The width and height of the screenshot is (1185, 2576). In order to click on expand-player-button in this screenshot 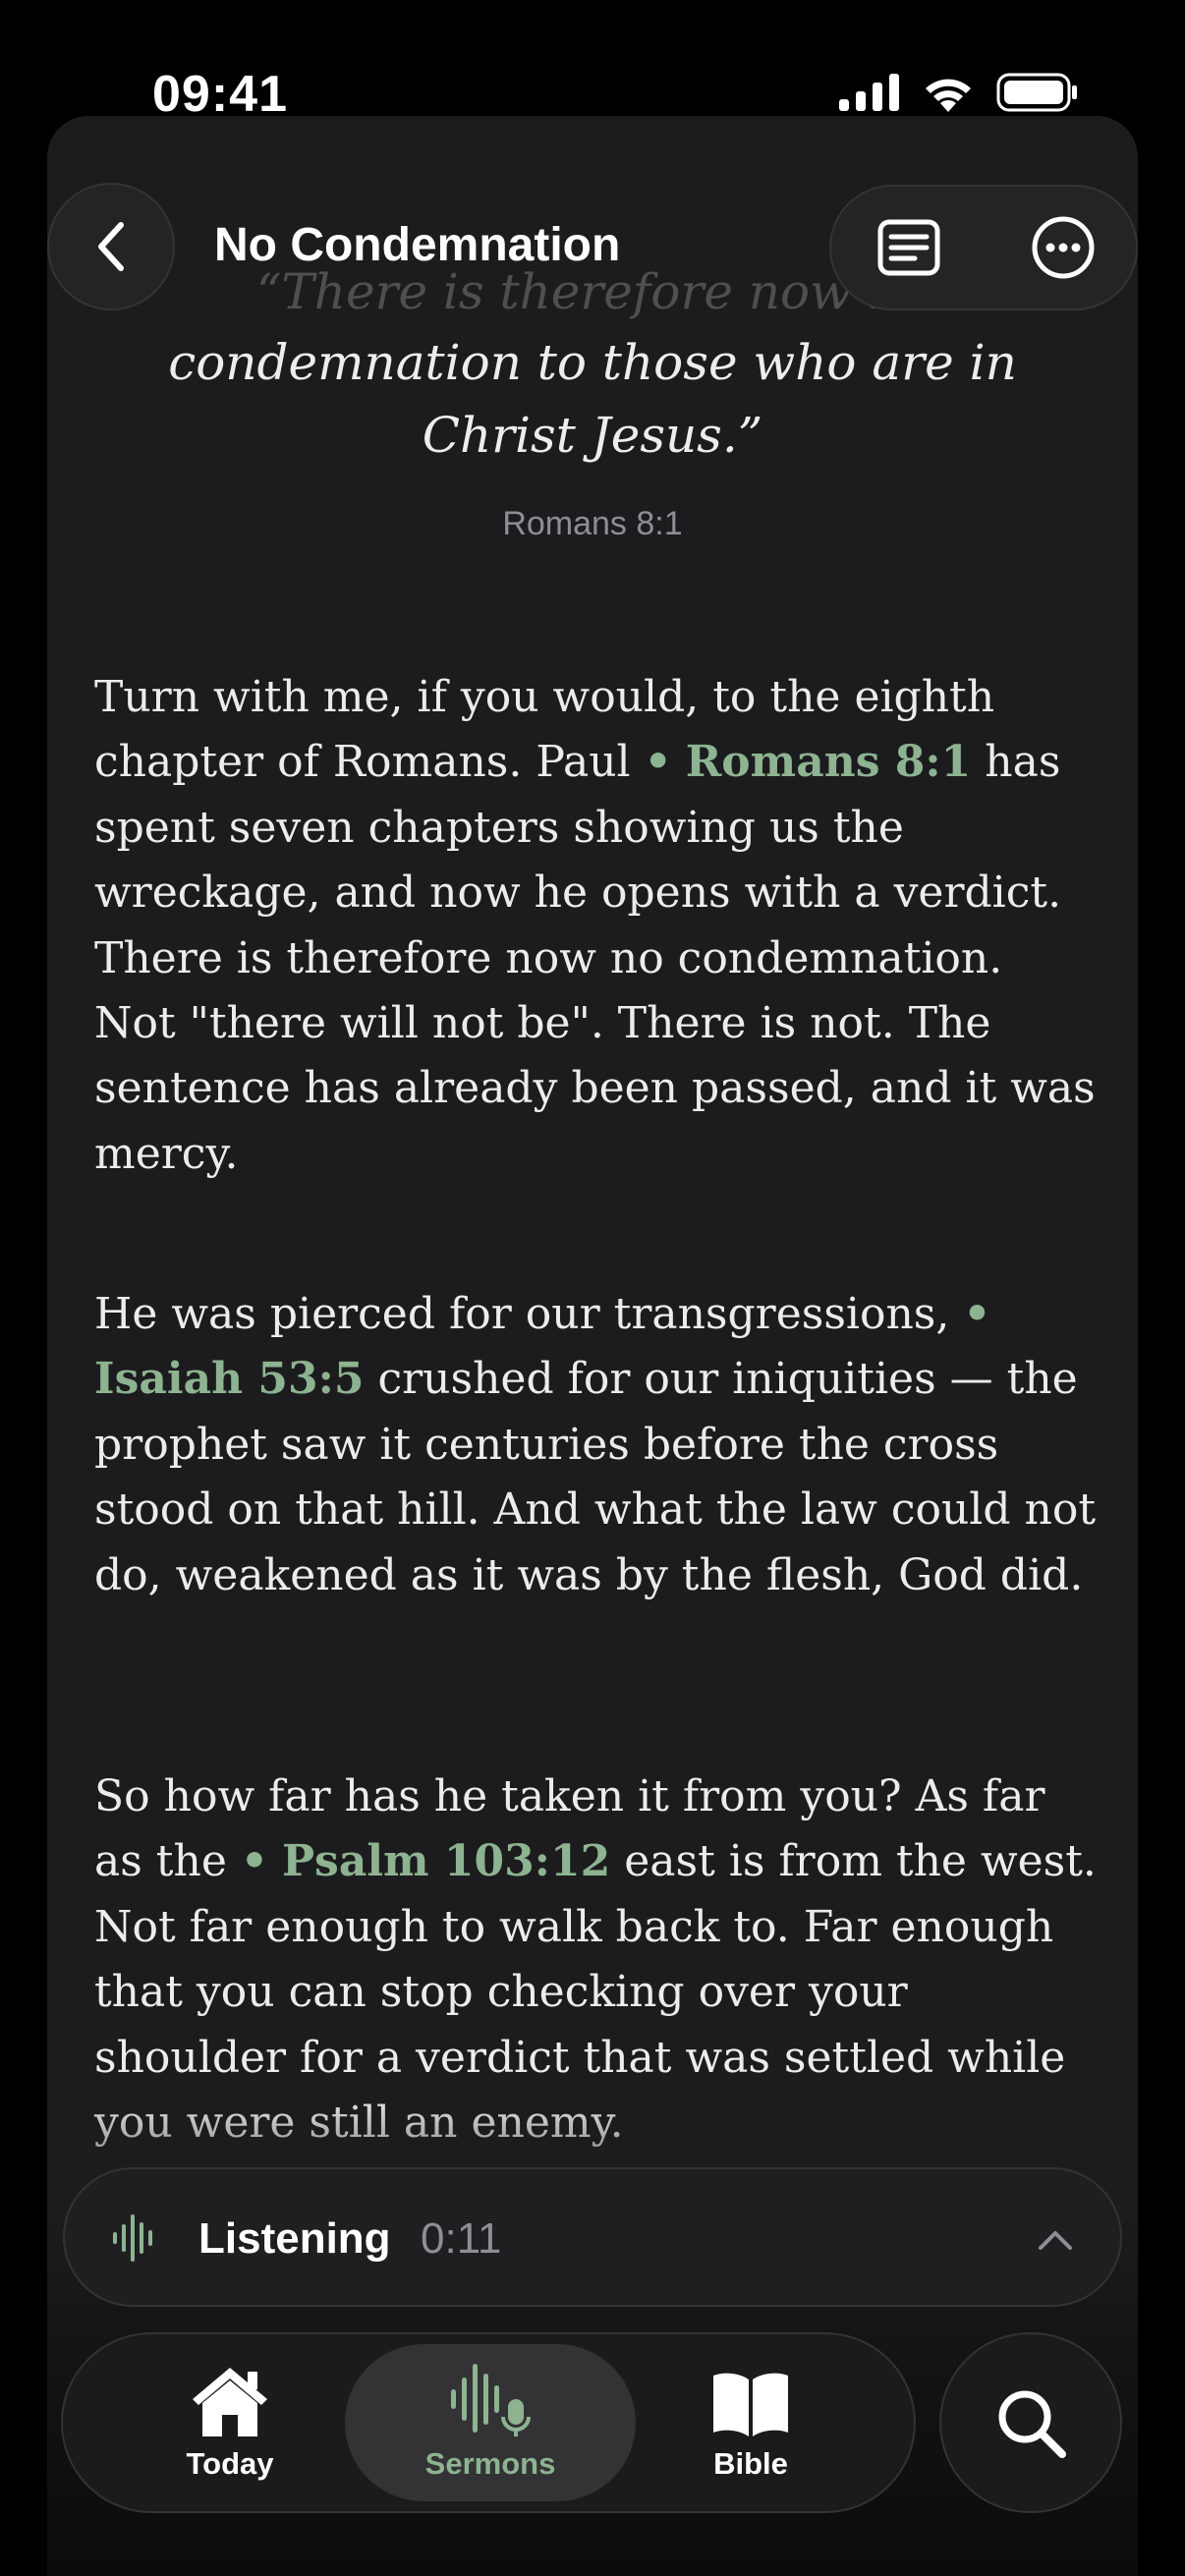, I will do `click(1056, 2240)`.